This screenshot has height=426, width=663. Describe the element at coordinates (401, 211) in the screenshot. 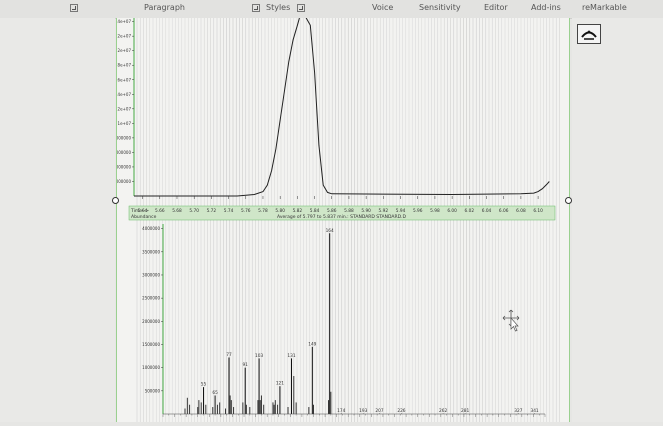

I see `chromatogram-x-tick-label: 5.94` at that location.